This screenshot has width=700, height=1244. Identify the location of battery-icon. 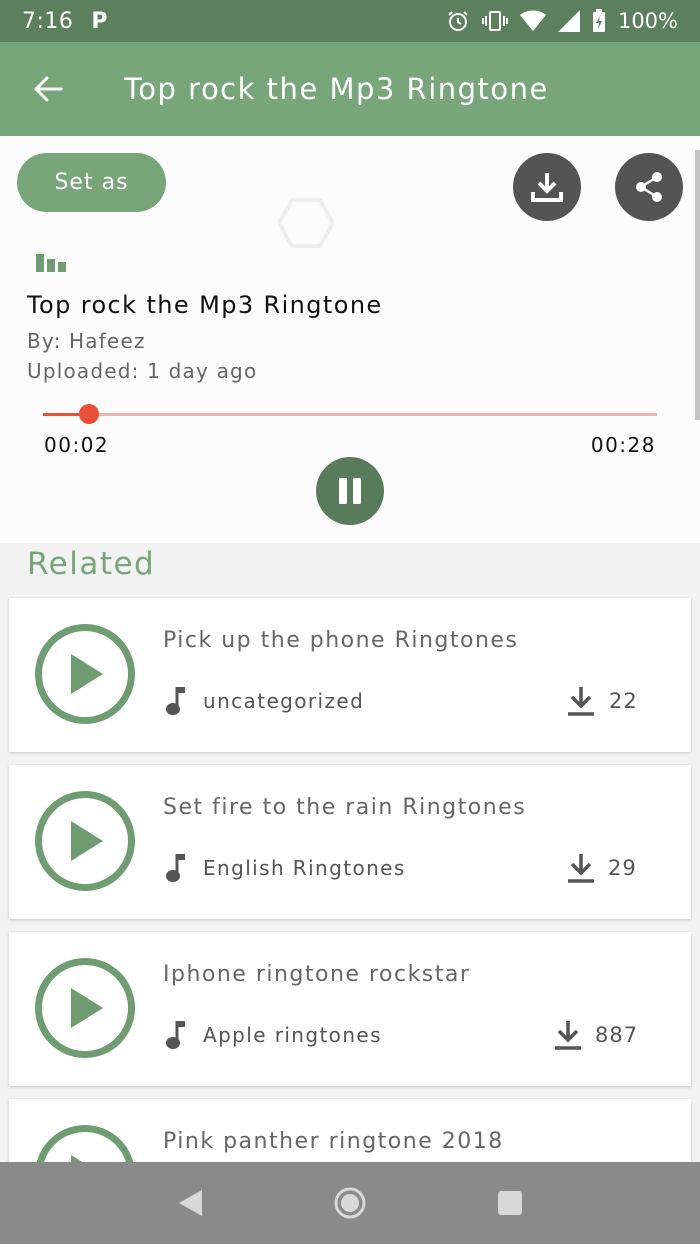
(598, 20).